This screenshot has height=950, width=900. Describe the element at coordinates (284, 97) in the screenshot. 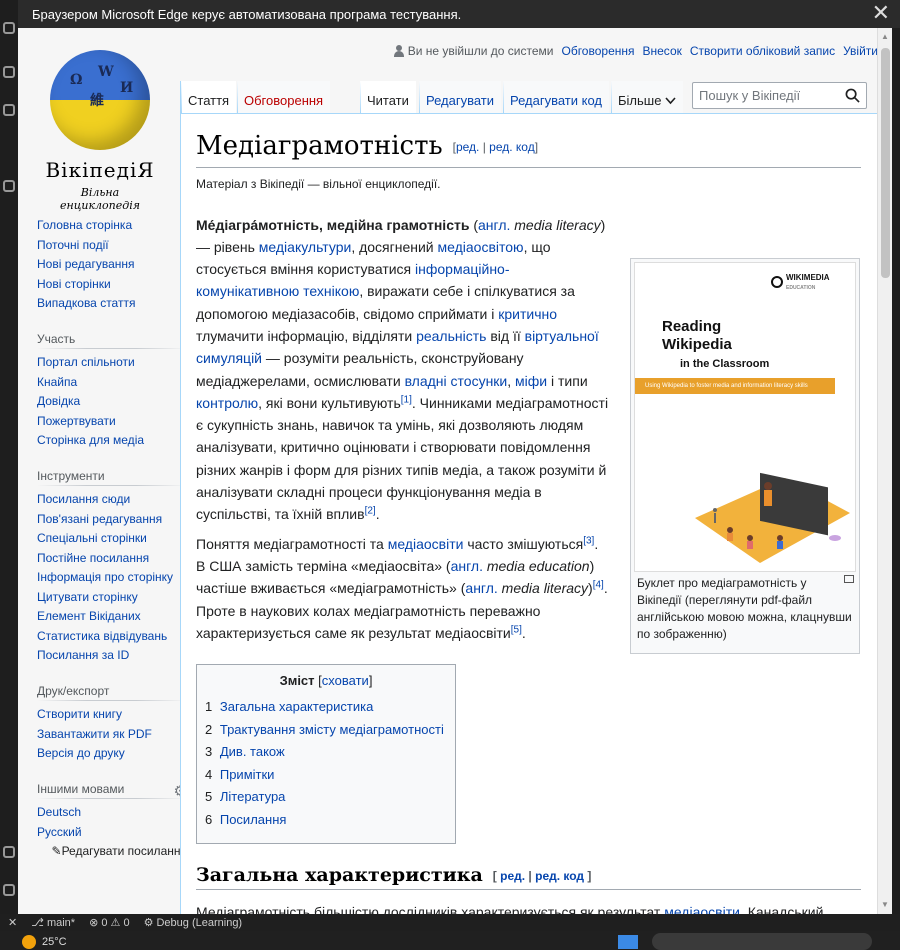

I see `tab-talk: Обговорення` at that location.